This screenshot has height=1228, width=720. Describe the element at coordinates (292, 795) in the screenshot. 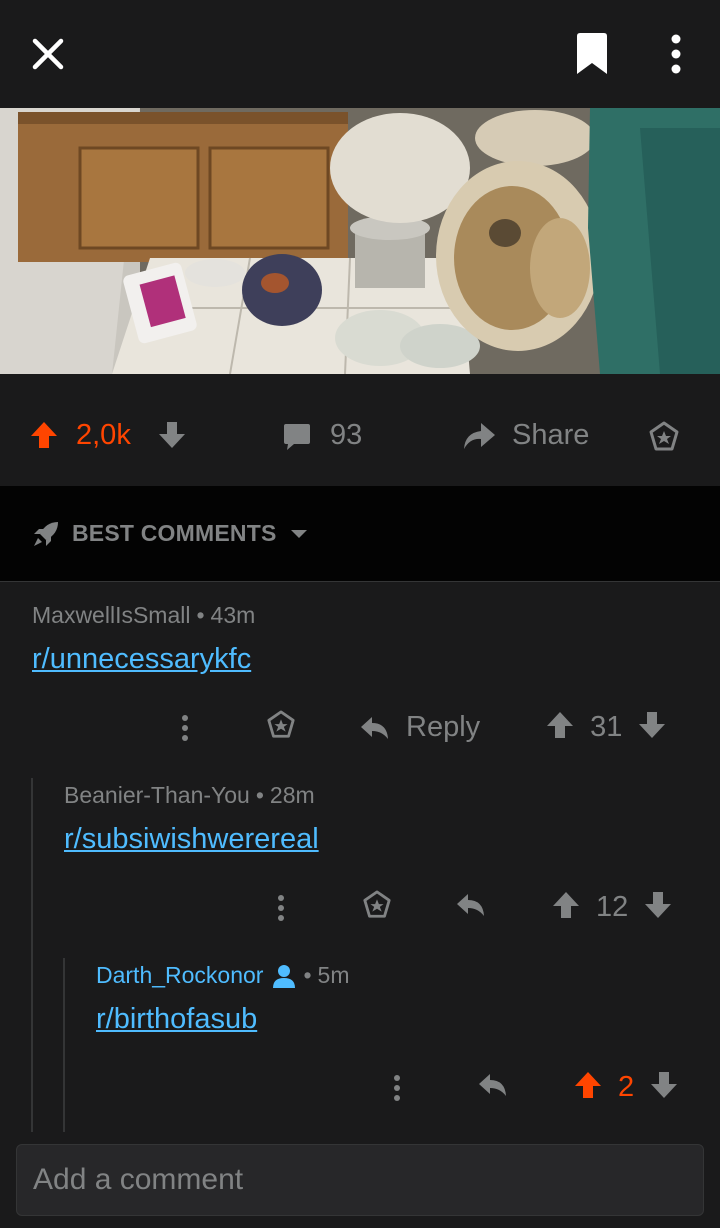

I see `comment-age: 28m` at that location.